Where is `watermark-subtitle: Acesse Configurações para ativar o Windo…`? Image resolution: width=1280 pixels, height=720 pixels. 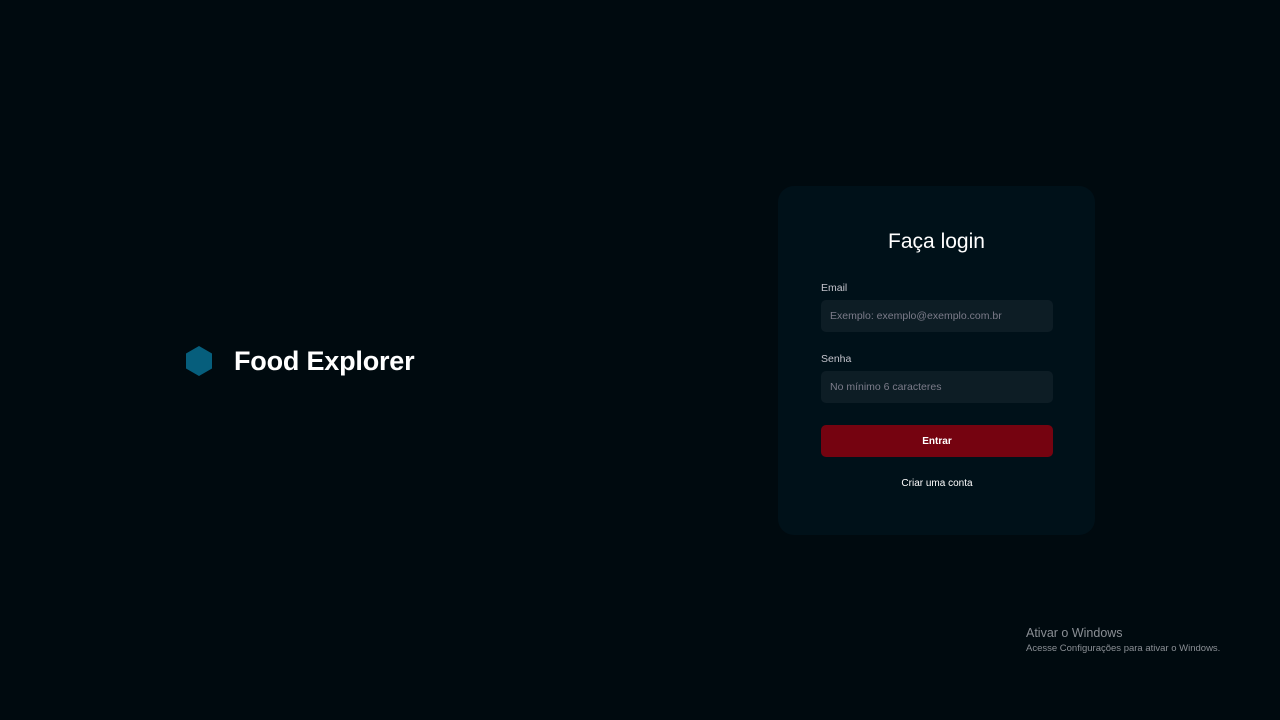
watermark-subtitle: Acesse Configurações para ativar o Windo… is located at coordinates (1123, 648).